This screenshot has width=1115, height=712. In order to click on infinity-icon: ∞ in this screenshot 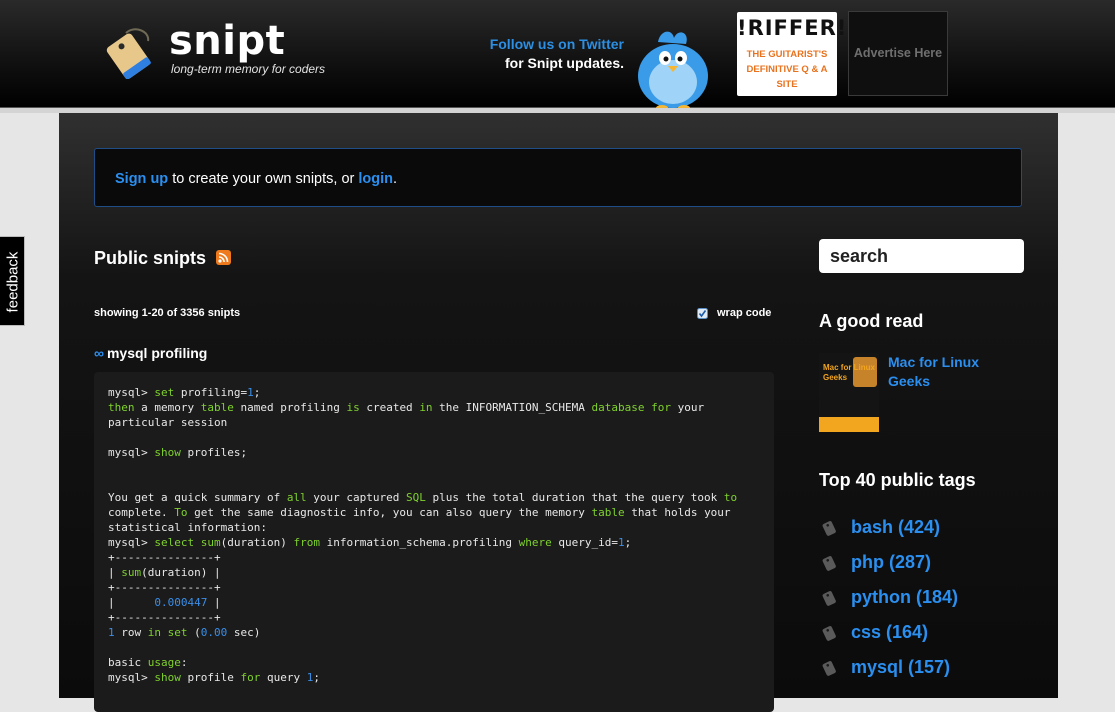, I will do `click(99, 353)`.